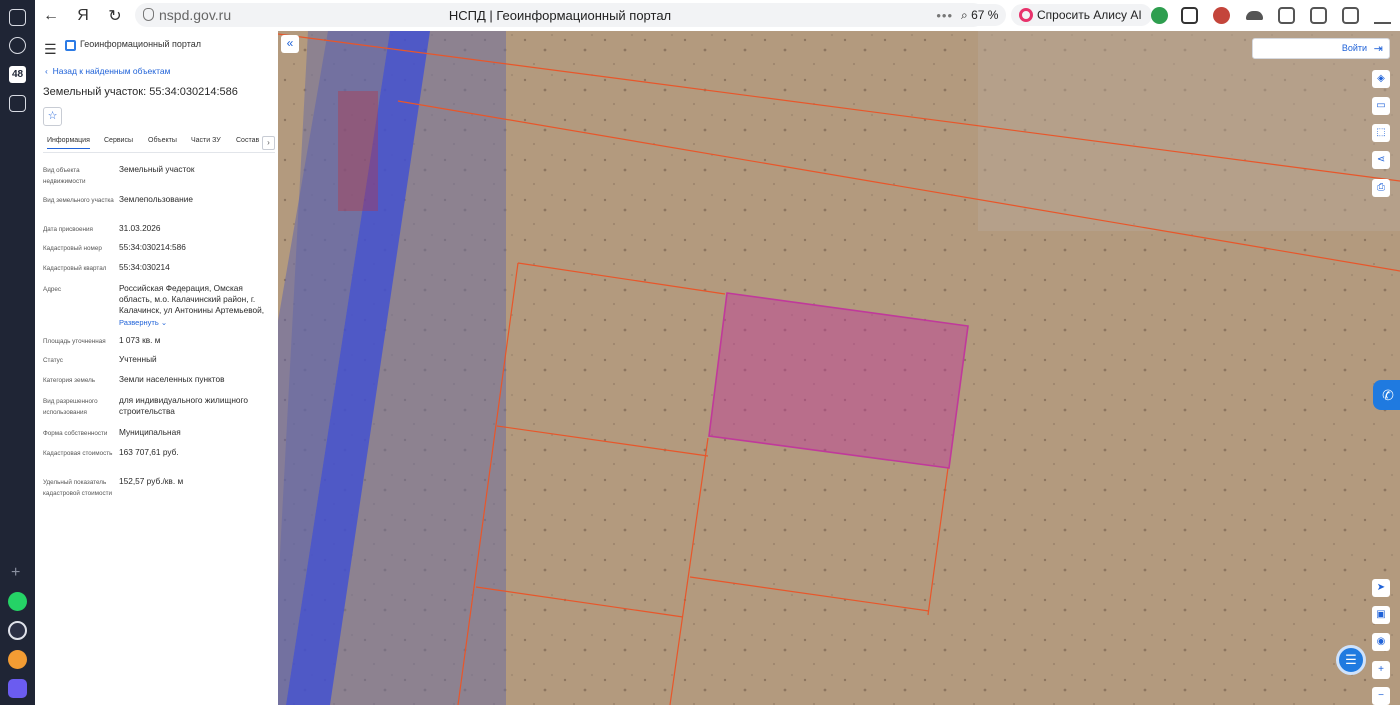 Image resolution: width=1400 pixels, height=705 pixels. What do you see at coordinates (247, 140) in the screenshot?
I see `tab-composition: Состав` at bounding box center [247, 140].